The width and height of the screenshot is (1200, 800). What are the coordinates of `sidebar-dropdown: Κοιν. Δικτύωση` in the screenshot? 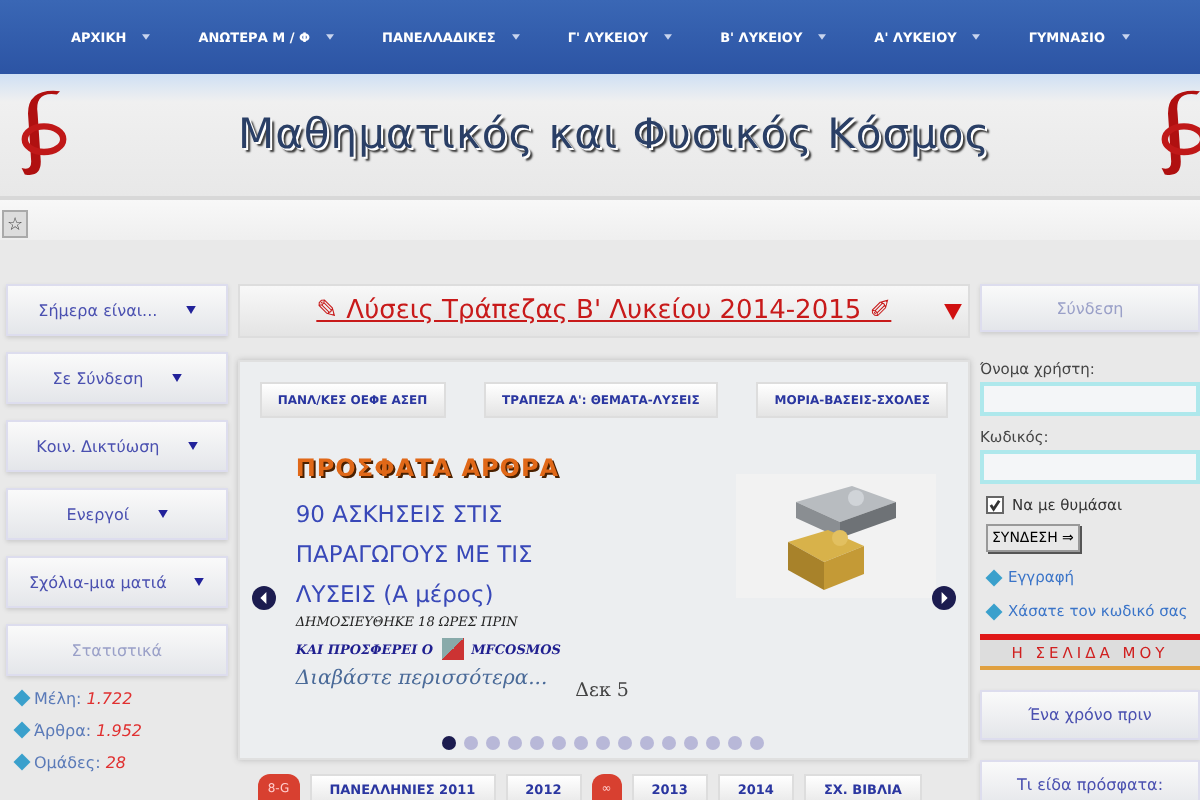 It's located at (117, 446).